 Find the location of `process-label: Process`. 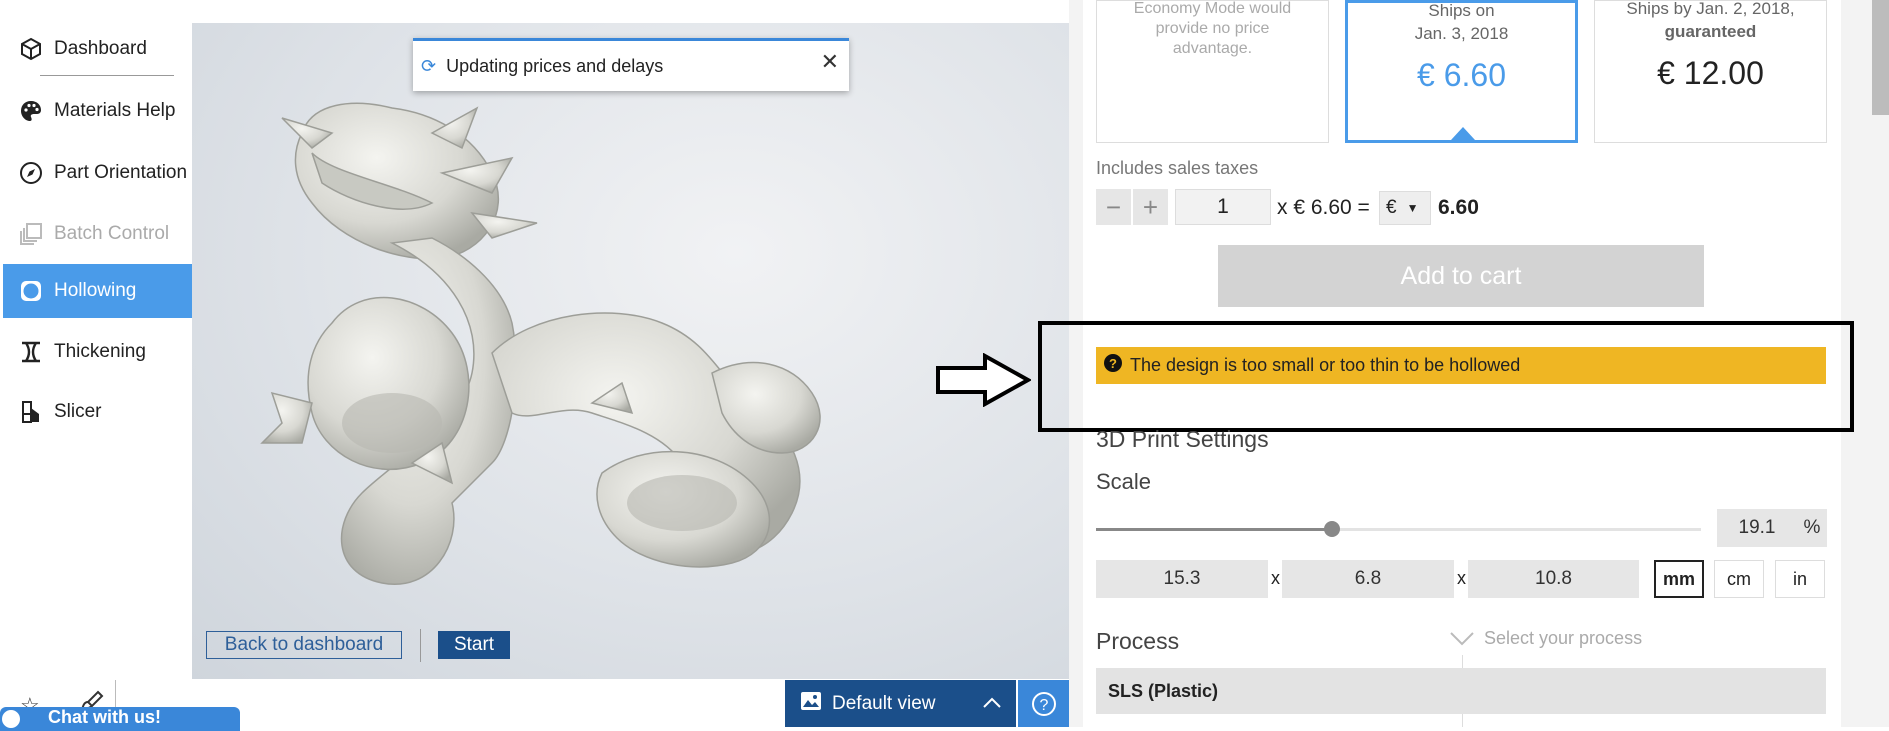

process-label: Process is located at coordinates (1138, 641).